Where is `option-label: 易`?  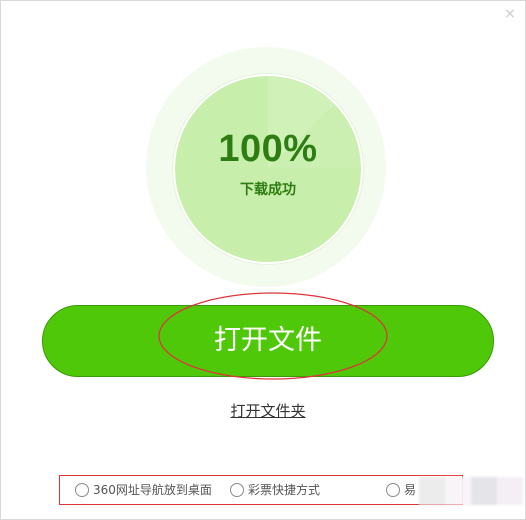
option-label: 易 is located at coordinates (410, 490).